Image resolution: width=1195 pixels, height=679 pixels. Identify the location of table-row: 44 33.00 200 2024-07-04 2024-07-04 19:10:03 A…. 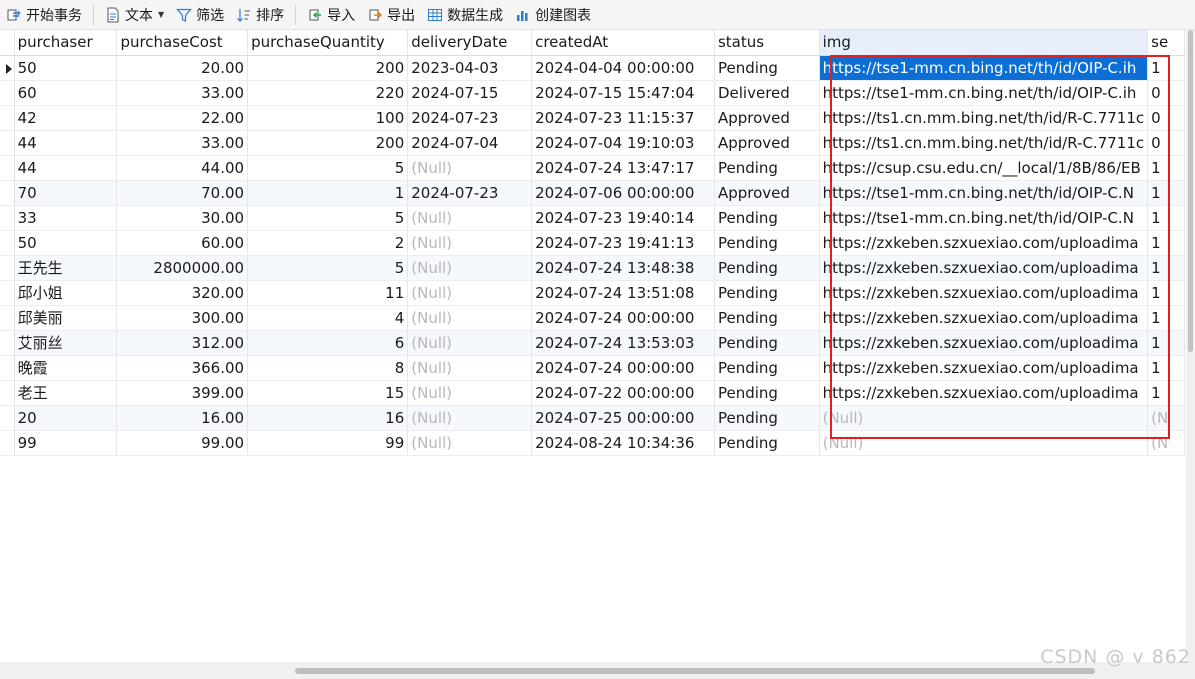
(592, 143).